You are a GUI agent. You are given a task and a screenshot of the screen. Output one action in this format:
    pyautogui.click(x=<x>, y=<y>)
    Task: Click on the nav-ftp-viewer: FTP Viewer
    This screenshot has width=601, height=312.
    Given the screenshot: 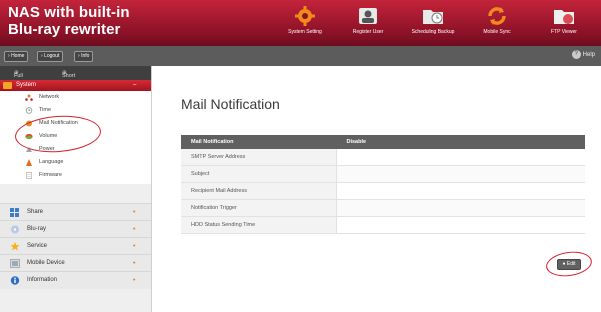 What is the action you would take?
    pyautogui.click(x=564, y=23)
    